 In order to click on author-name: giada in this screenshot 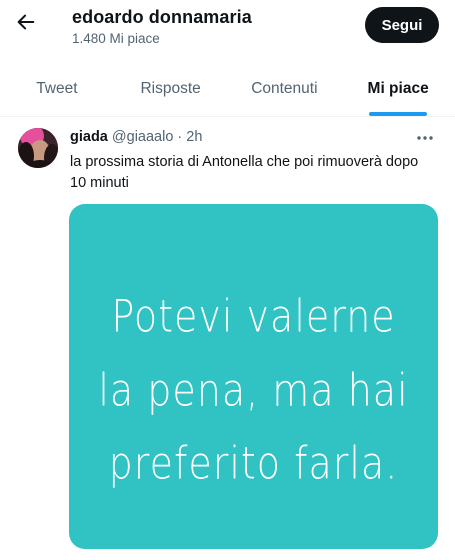, I will do `click(89, 137)`.